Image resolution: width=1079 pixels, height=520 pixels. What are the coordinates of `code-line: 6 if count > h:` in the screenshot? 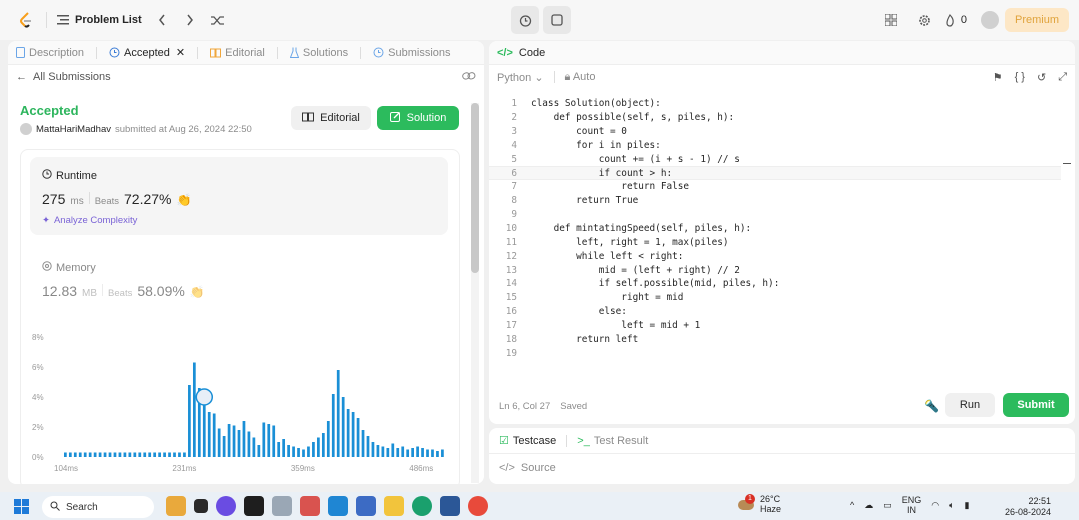 It's located at (775, 173).